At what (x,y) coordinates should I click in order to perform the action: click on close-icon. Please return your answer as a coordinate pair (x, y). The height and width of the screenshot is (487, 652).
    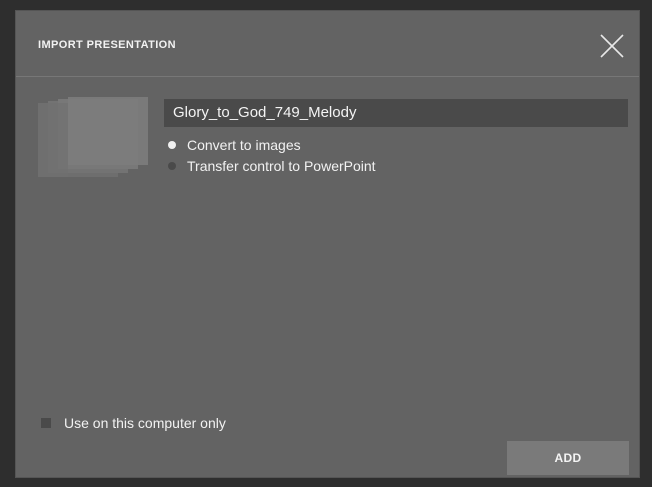
    Looking at the image, I should click on (612, 46).